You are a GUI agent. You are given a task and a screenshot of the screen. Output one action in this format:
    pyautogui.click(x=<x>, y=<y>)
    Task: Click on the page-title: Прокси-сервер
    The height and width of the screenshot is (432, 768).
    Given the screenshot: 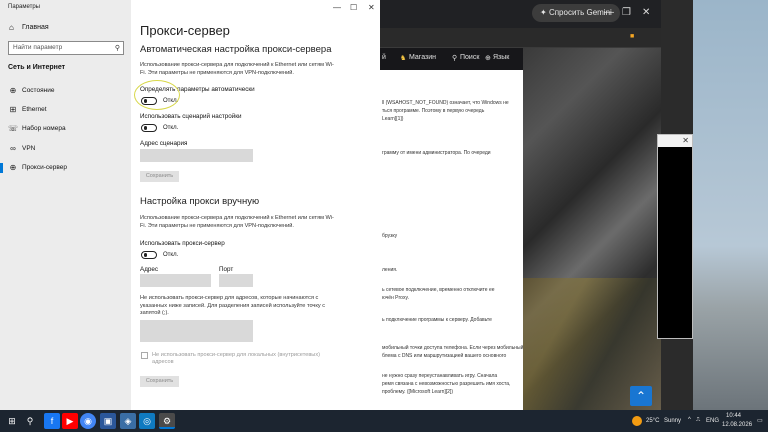 What is the action you would take?
    pyautogui.click(x=185, y=30)
    